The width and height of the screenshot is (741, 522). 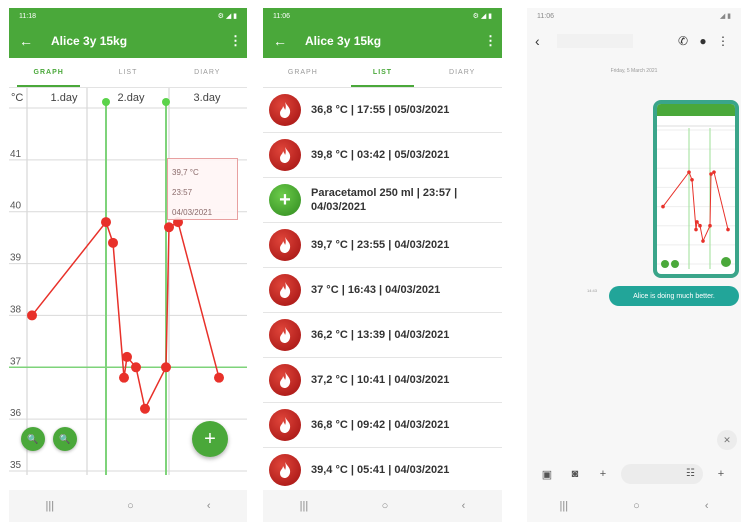 What do you see at coordinates (16, 154) in the screenshot?
I see `y-tick-label: 41` at bounding box center [16, 154].